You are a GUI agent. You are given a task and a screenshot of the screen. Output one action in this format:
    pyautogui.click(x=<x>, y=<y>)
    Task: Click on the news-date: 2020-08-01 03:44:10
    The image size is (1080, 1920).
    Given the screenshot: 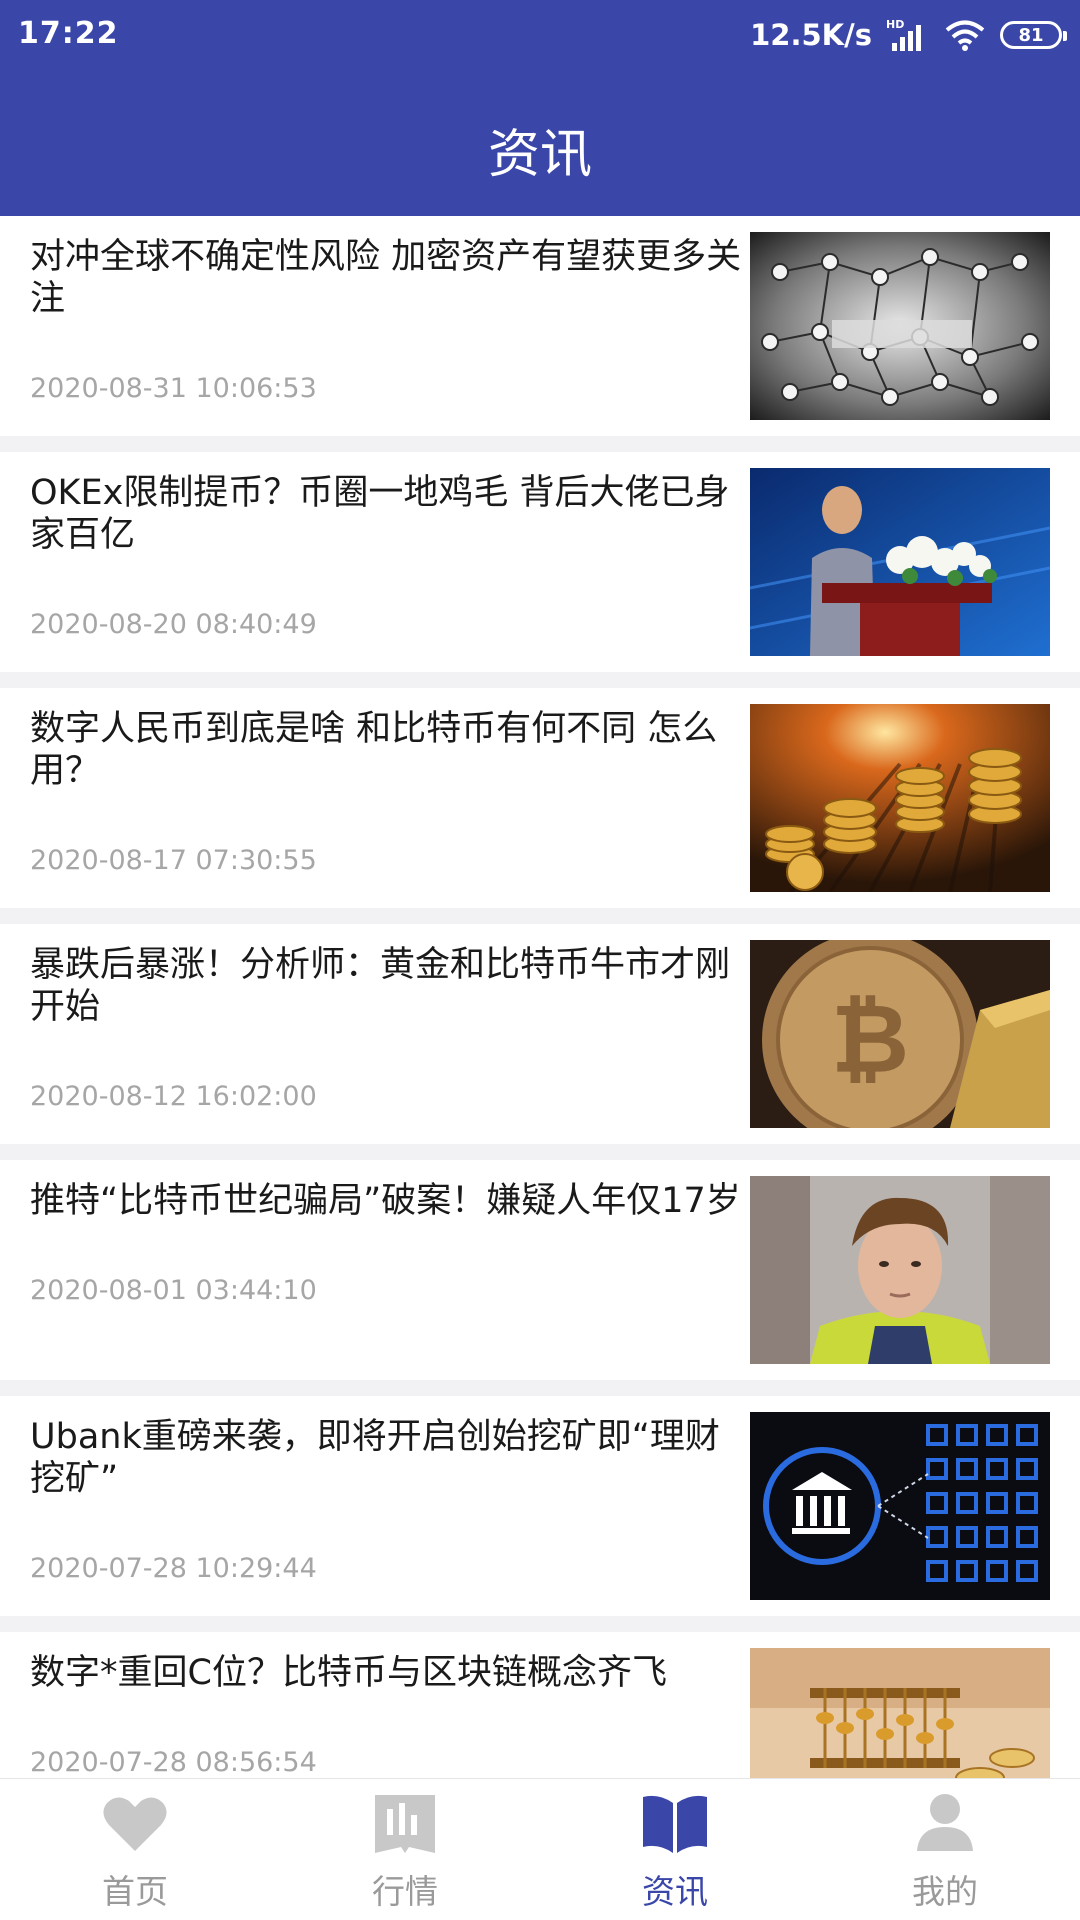 What is the action you would take?
    pyautogui.click(x=173, y=1290)
    